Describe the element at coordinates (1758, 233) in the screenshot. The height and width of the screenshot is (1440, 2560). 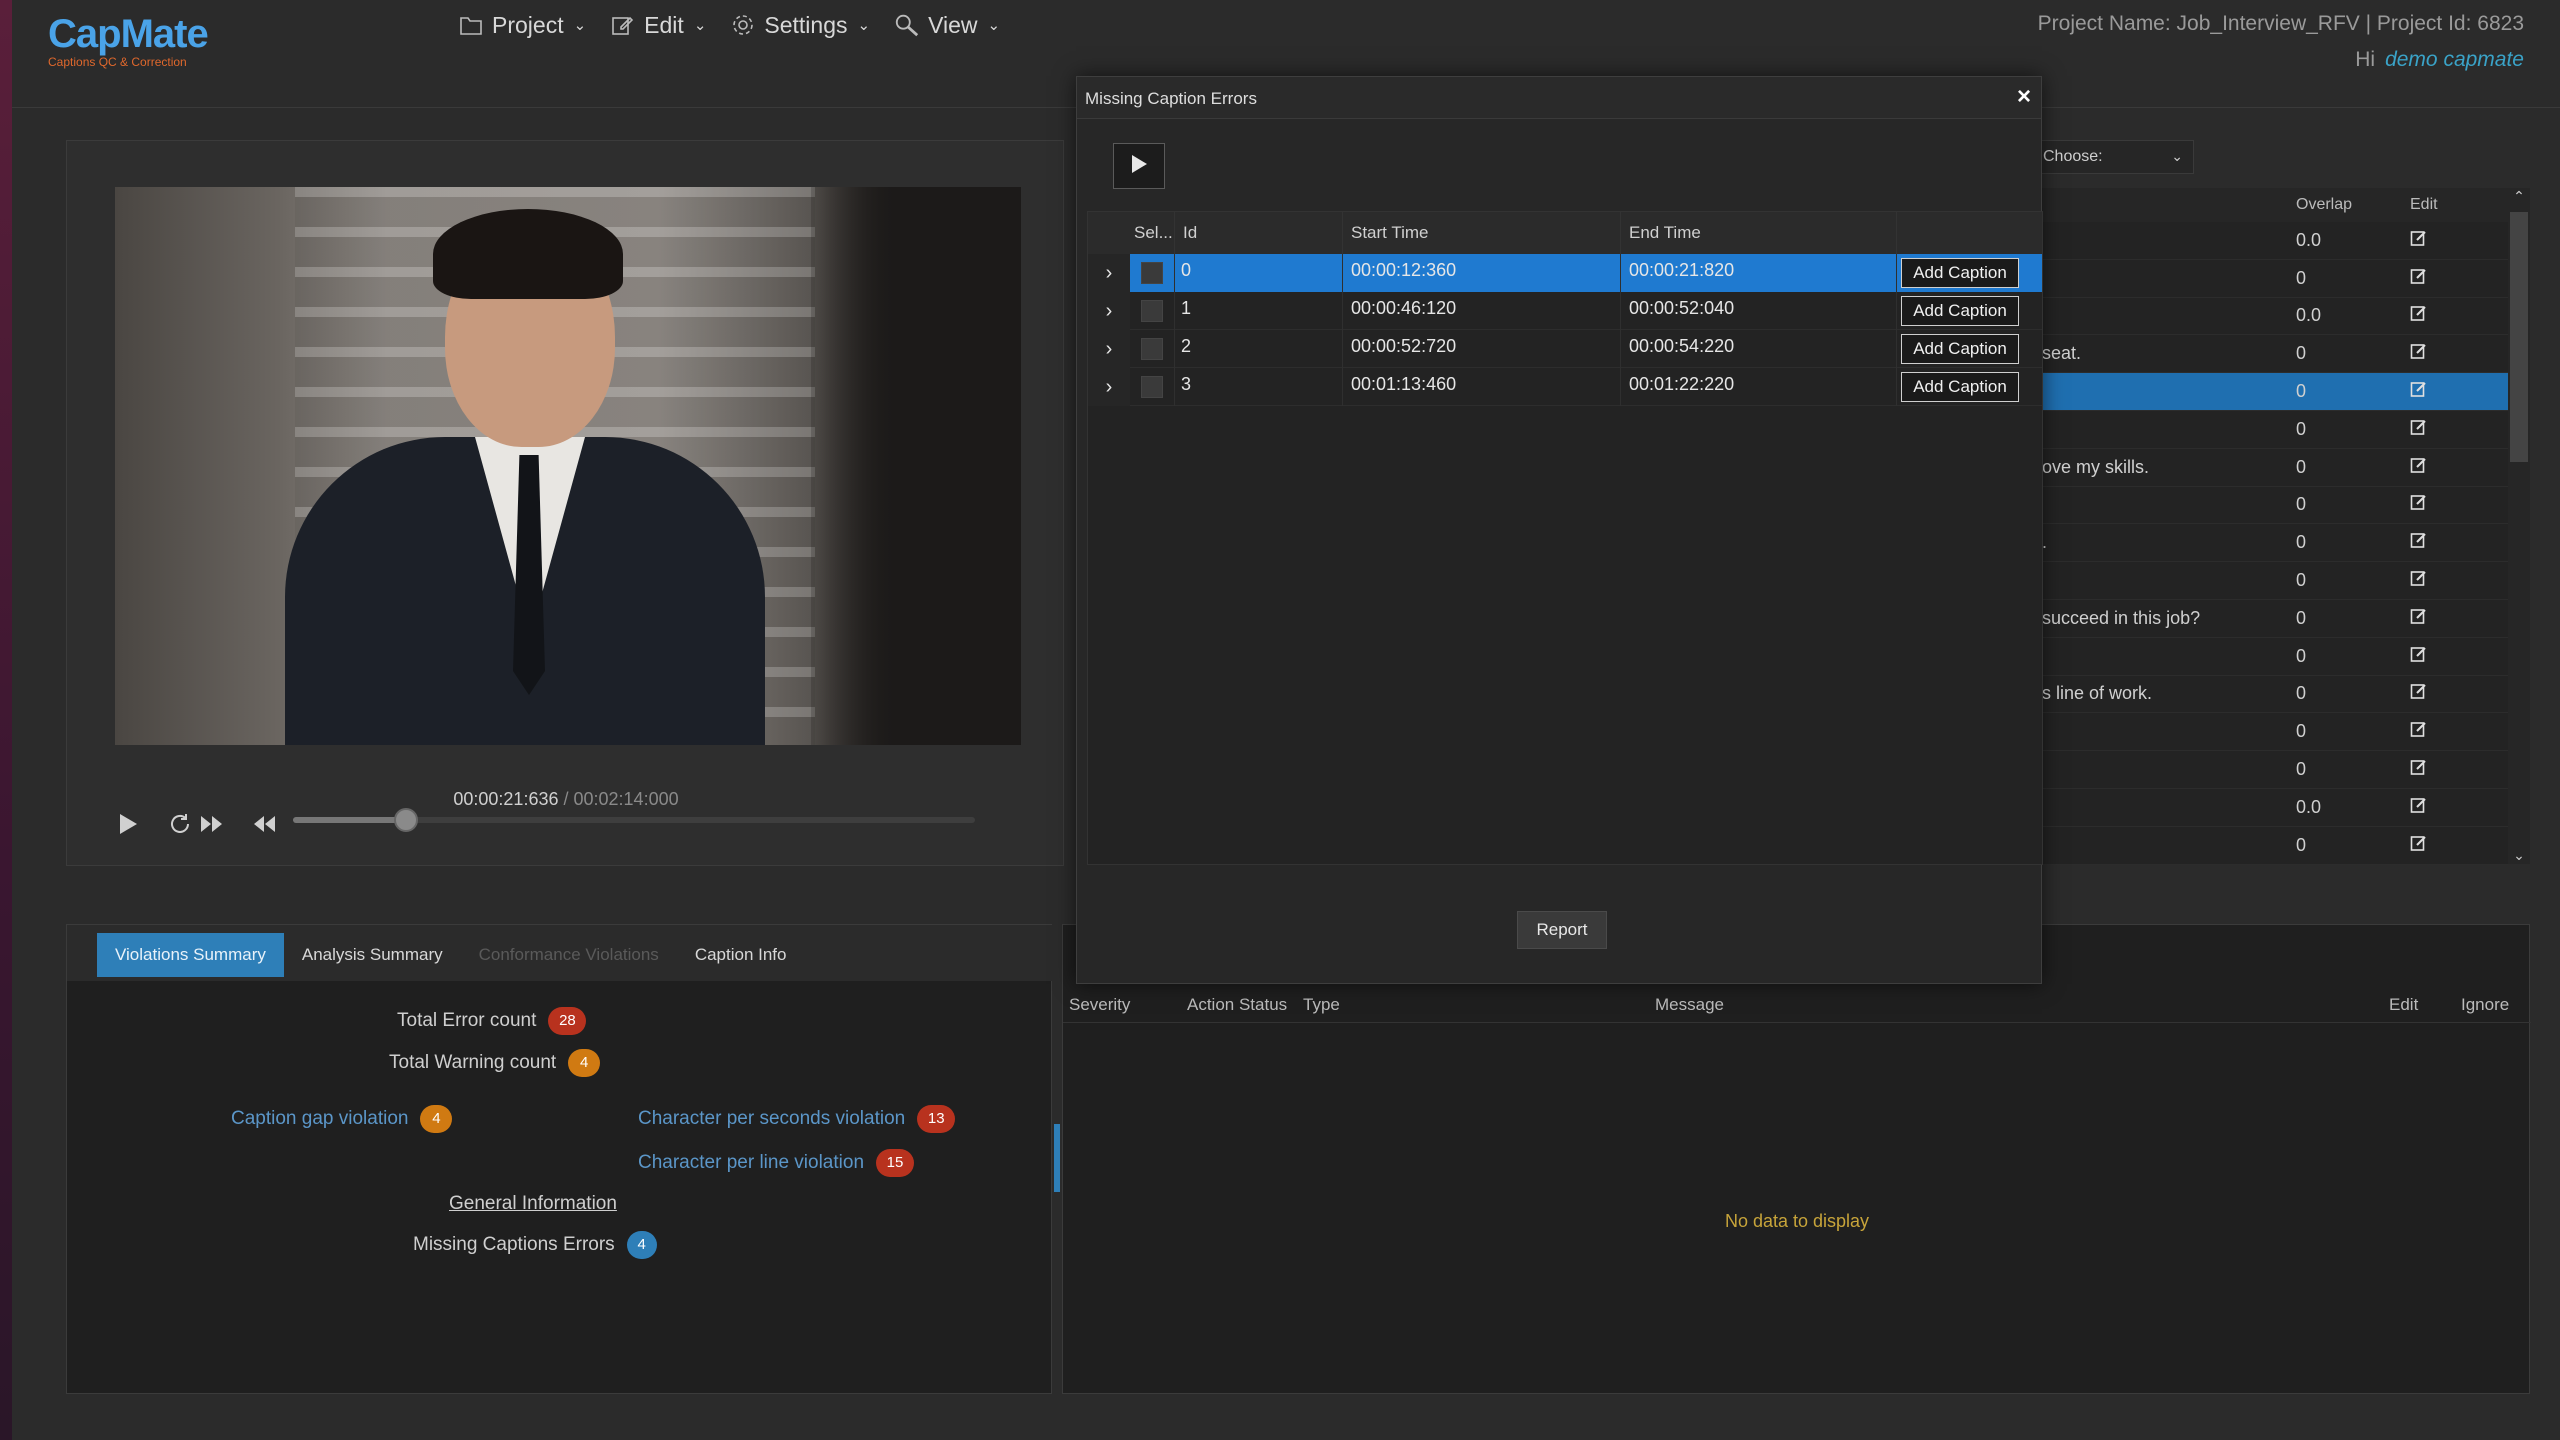
I see `header-end-time: End Time` at that location.